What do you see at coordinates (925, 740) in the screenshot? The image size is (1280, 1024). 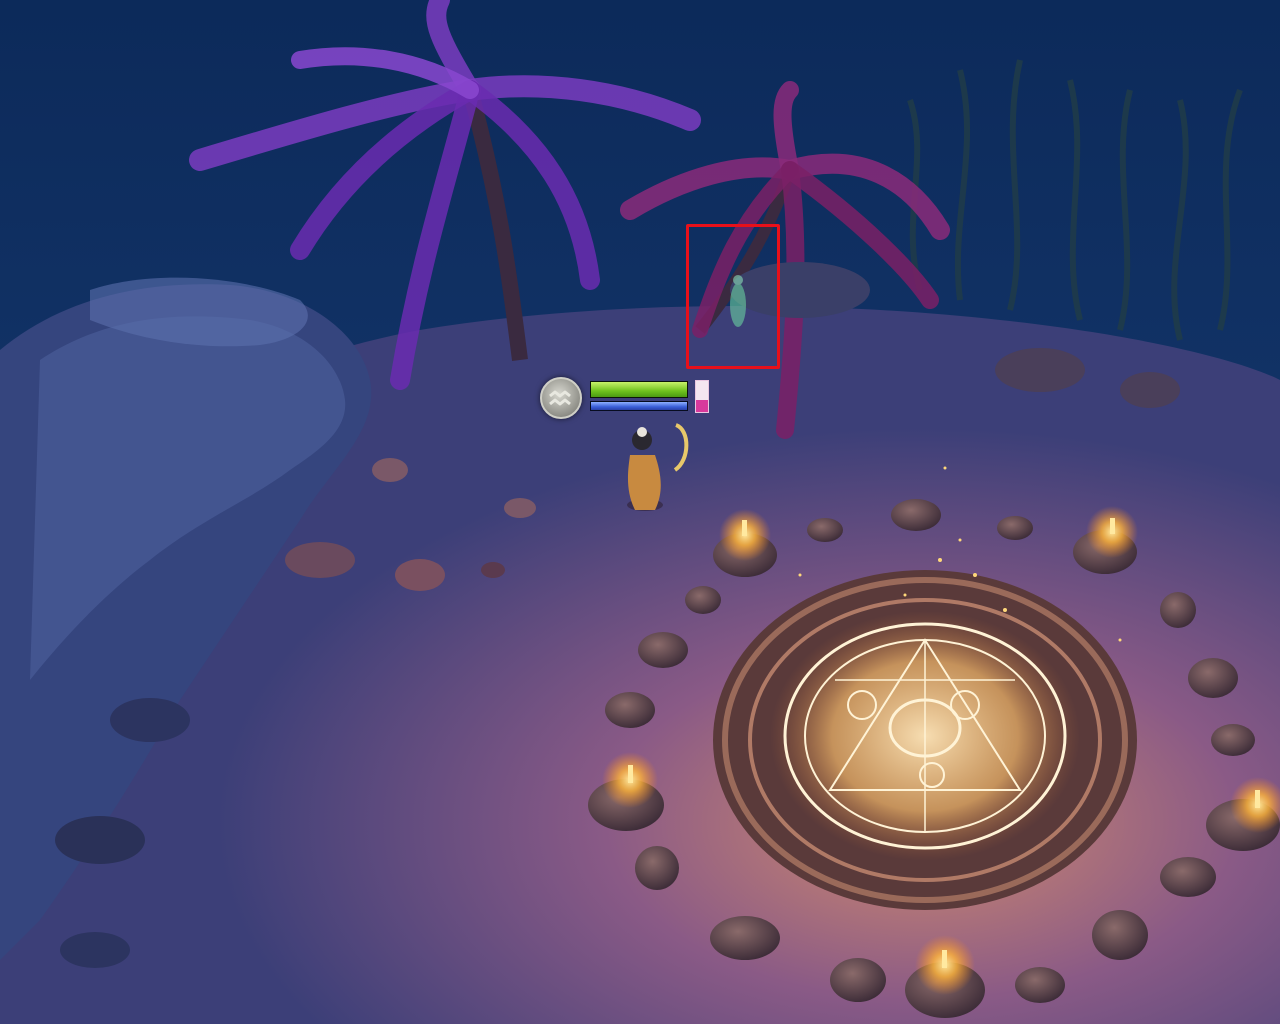 I see `rune-circle` at bounding box center [925, 740].